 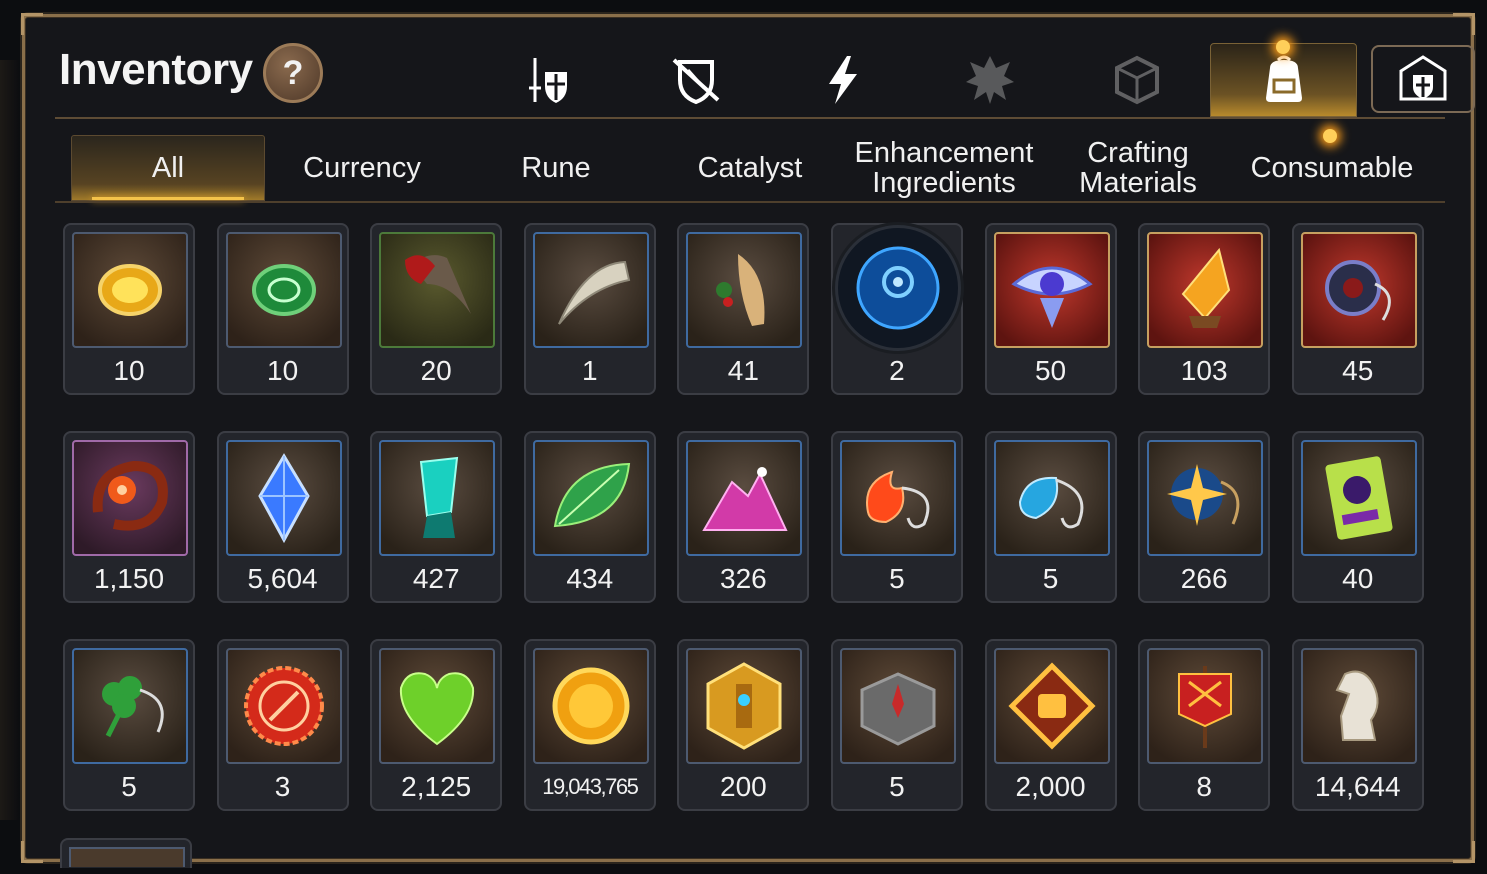 I want to click on inventory-item: 3, so click(x=282, y=725).